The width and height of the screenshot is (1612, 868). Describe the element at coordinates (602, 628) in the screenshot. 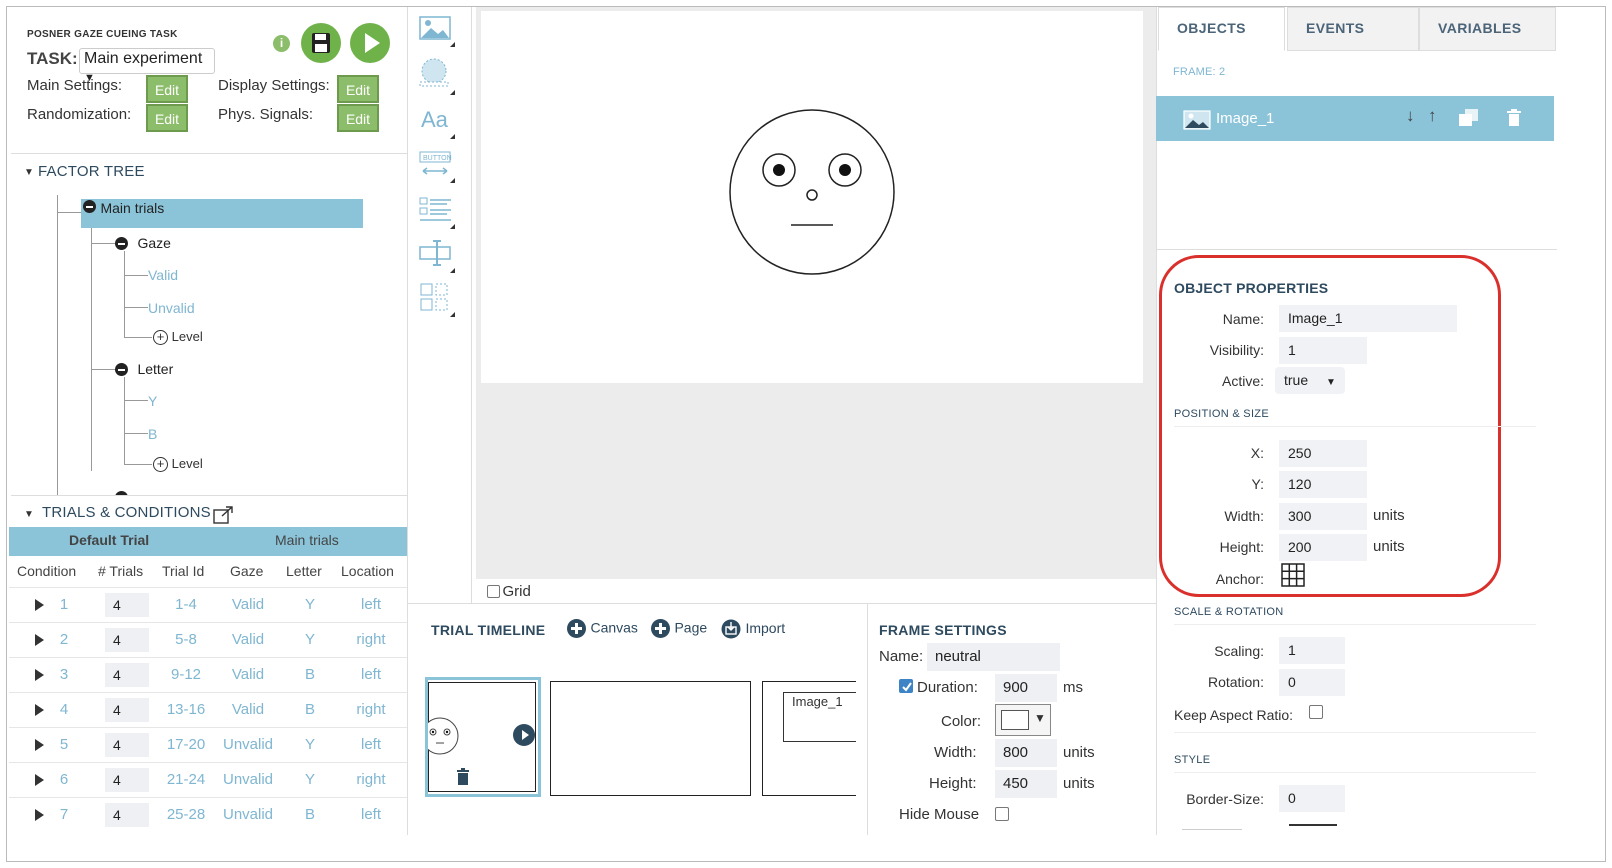

I see `add-canvas-button: Canvas` at that location.